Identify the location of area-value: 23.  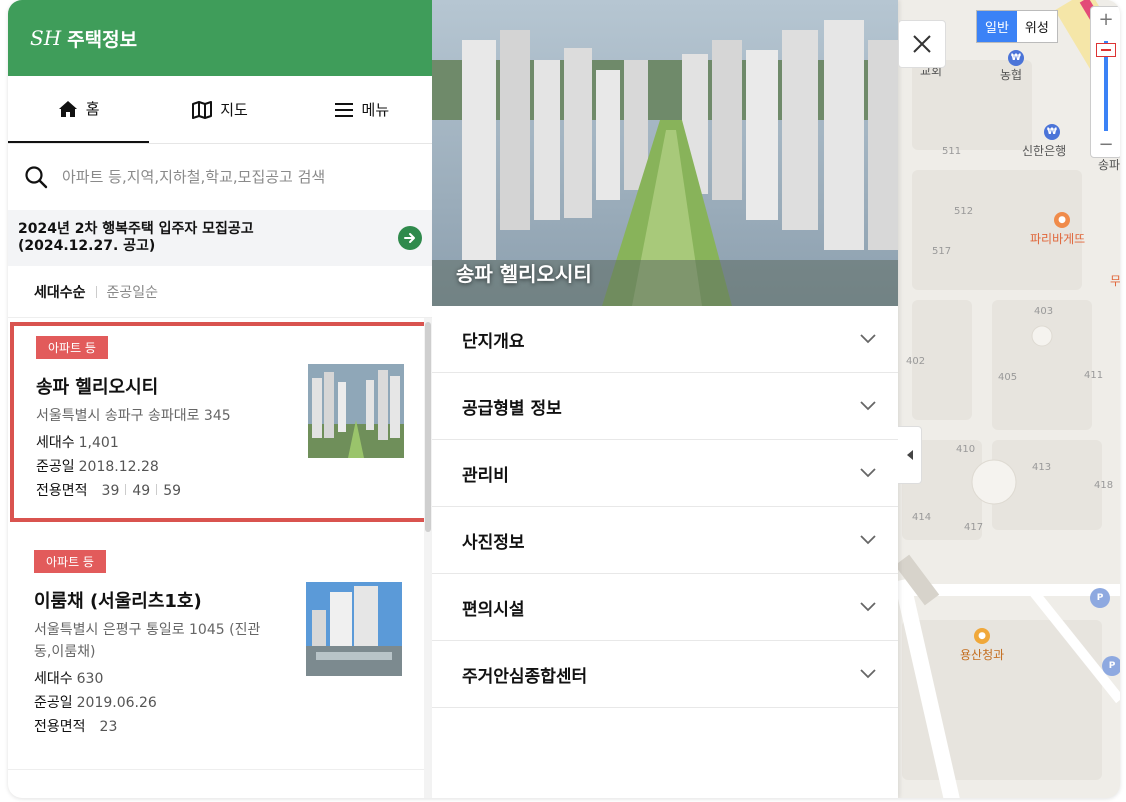
(108, 727).